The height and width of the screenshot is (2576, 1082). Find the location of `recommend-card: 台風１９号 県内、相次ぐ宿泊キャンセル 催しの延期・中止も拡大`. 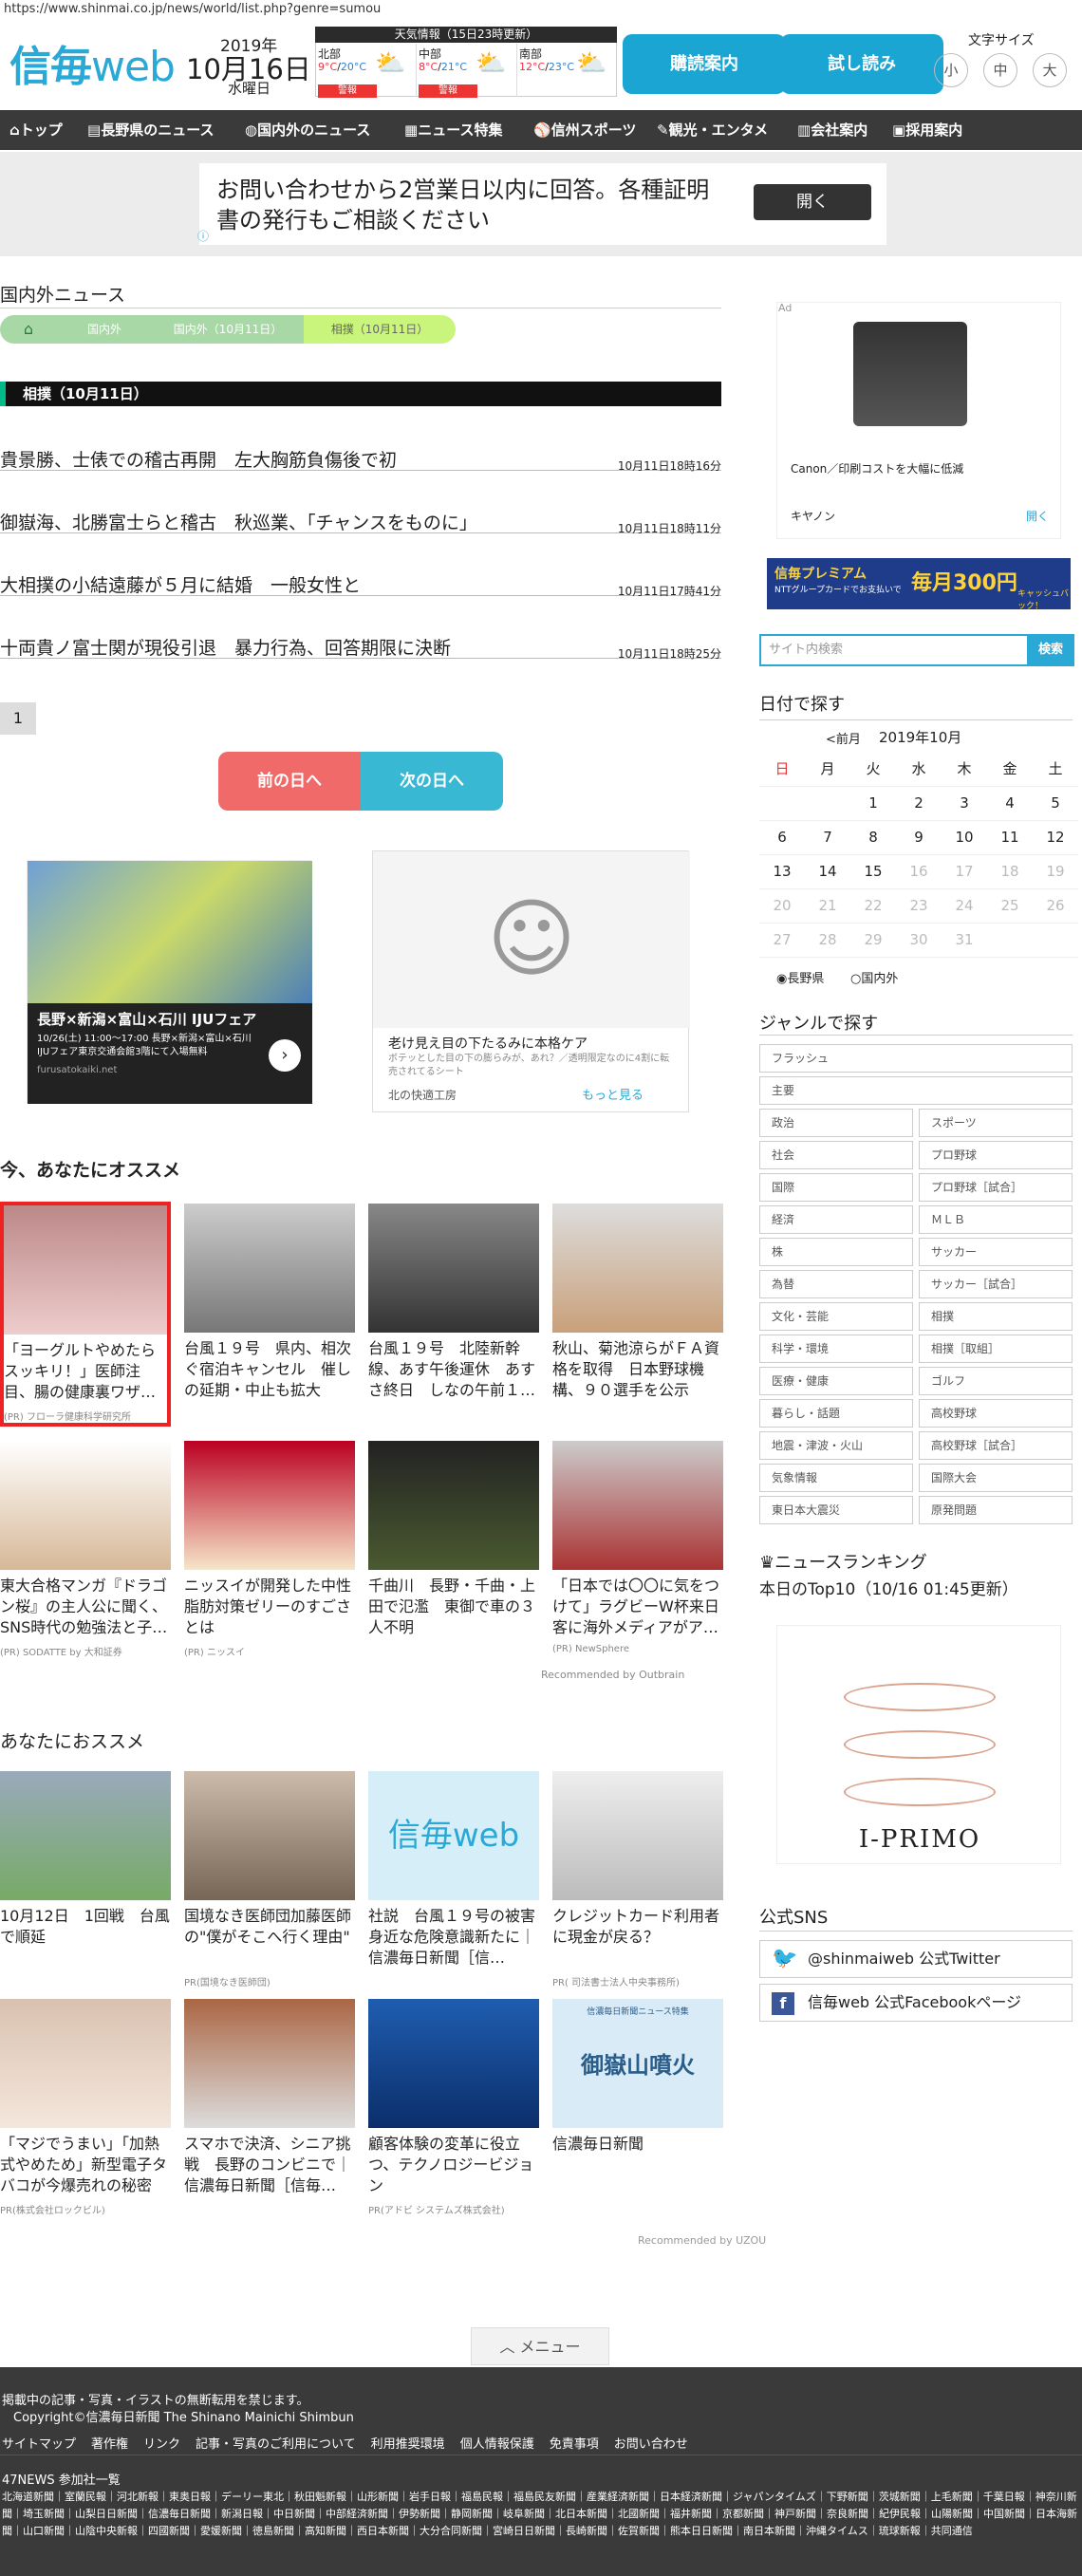

recommend-card: 台風１９号 県内、相次ぐ宿泊キャンセル 催しの延期・中止も拡大 is located at coordinates (269, 1305).